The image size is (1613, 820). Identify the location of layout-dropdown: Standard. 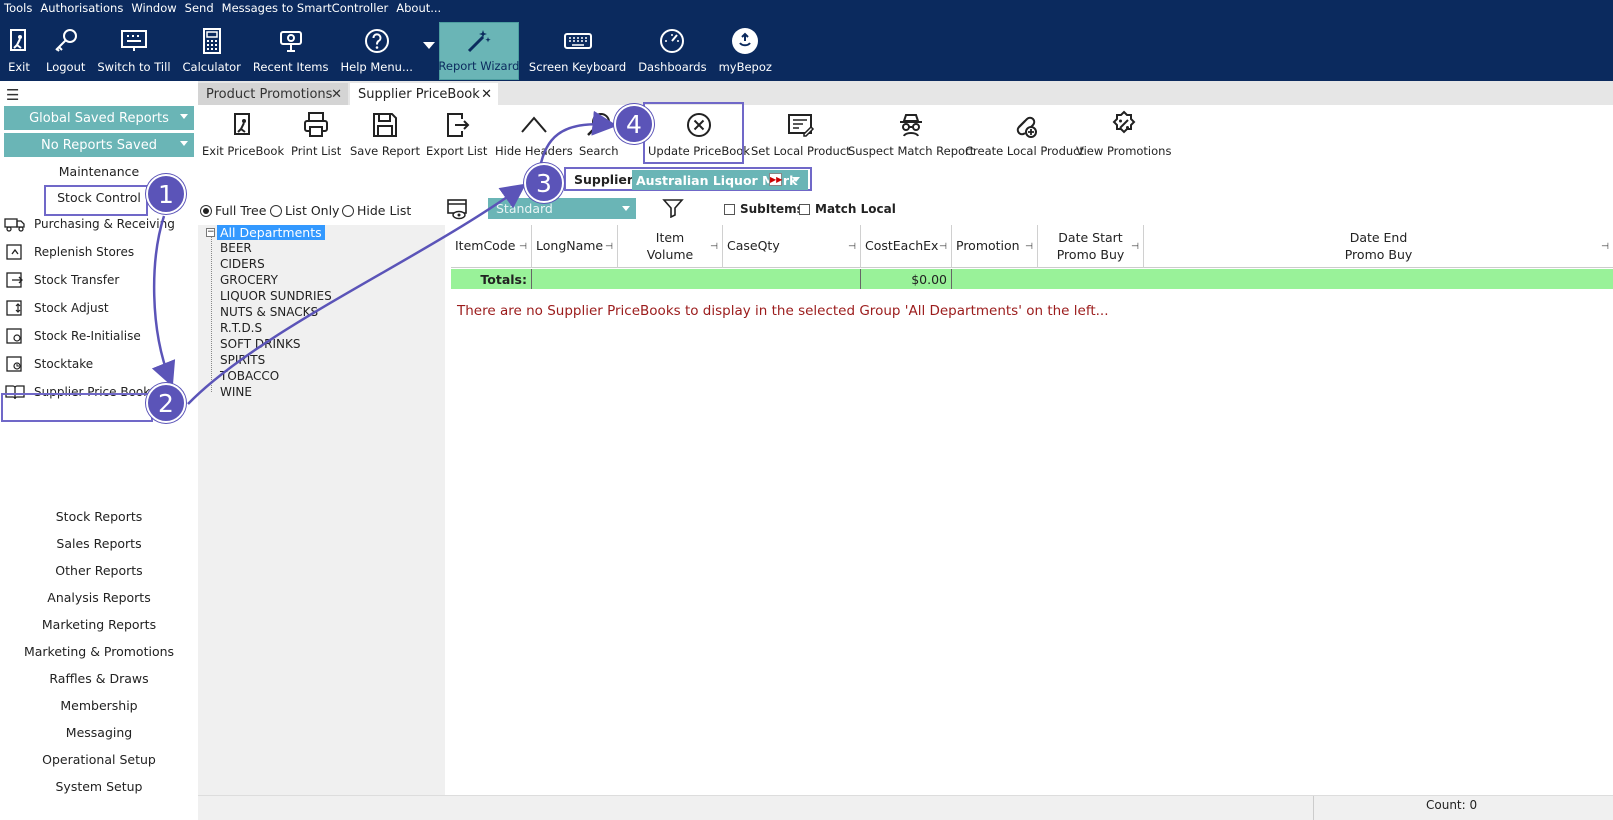
(562, 208).